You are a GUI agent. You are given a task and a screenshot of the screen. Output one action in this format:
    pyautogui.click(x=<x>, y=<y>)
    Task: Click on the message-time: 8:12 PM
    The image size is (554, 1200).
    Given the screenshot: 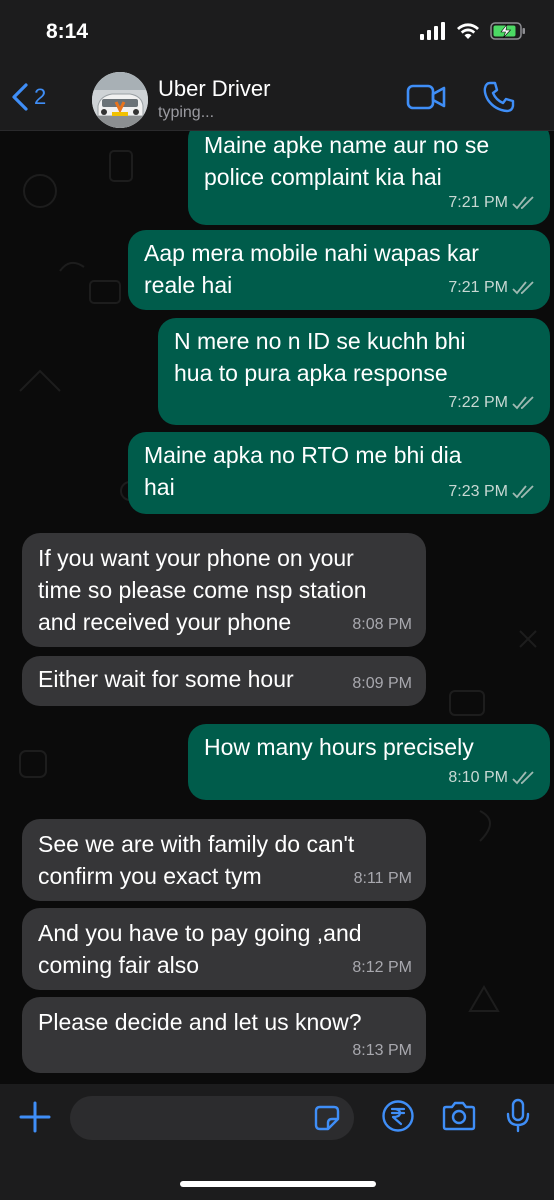 What is the action you would take?
    pyautogui.click(x=382, y=967)
    